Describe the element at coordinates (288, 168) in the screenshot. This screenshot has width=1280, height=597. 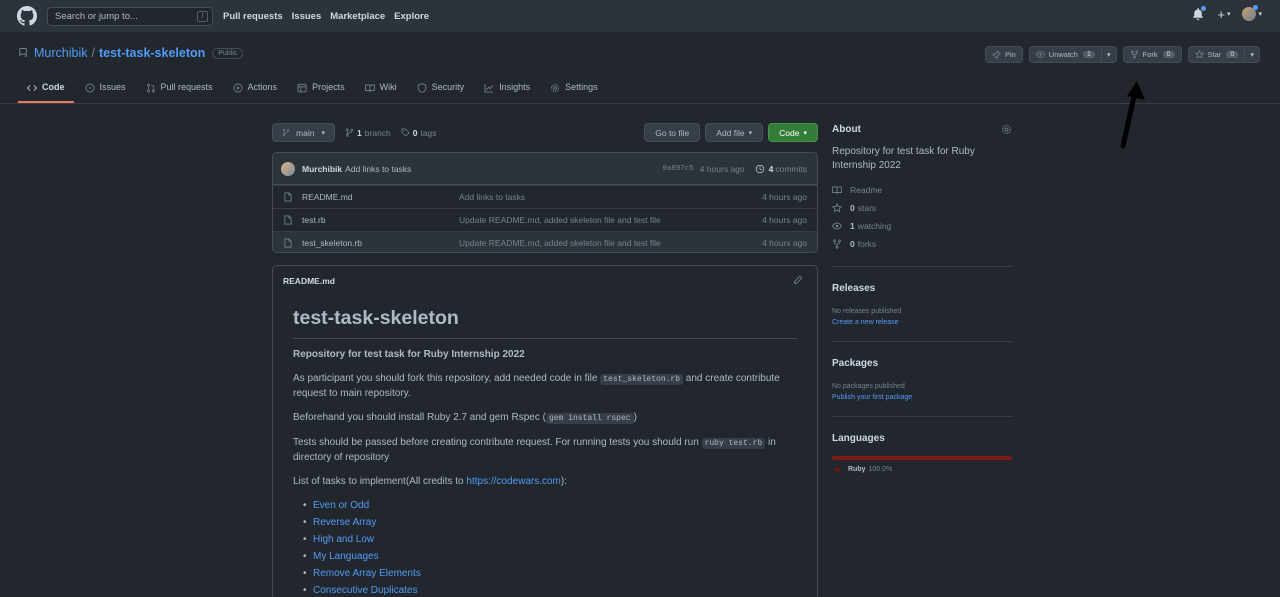
I see `avatar` at that location.